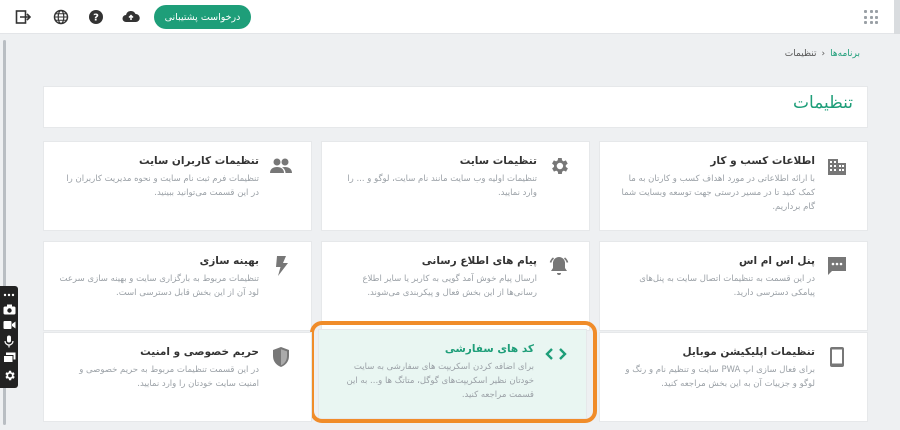 The height and width of the screenshot is (430, 900). I want to click on shield-icon, so click(281, 357).